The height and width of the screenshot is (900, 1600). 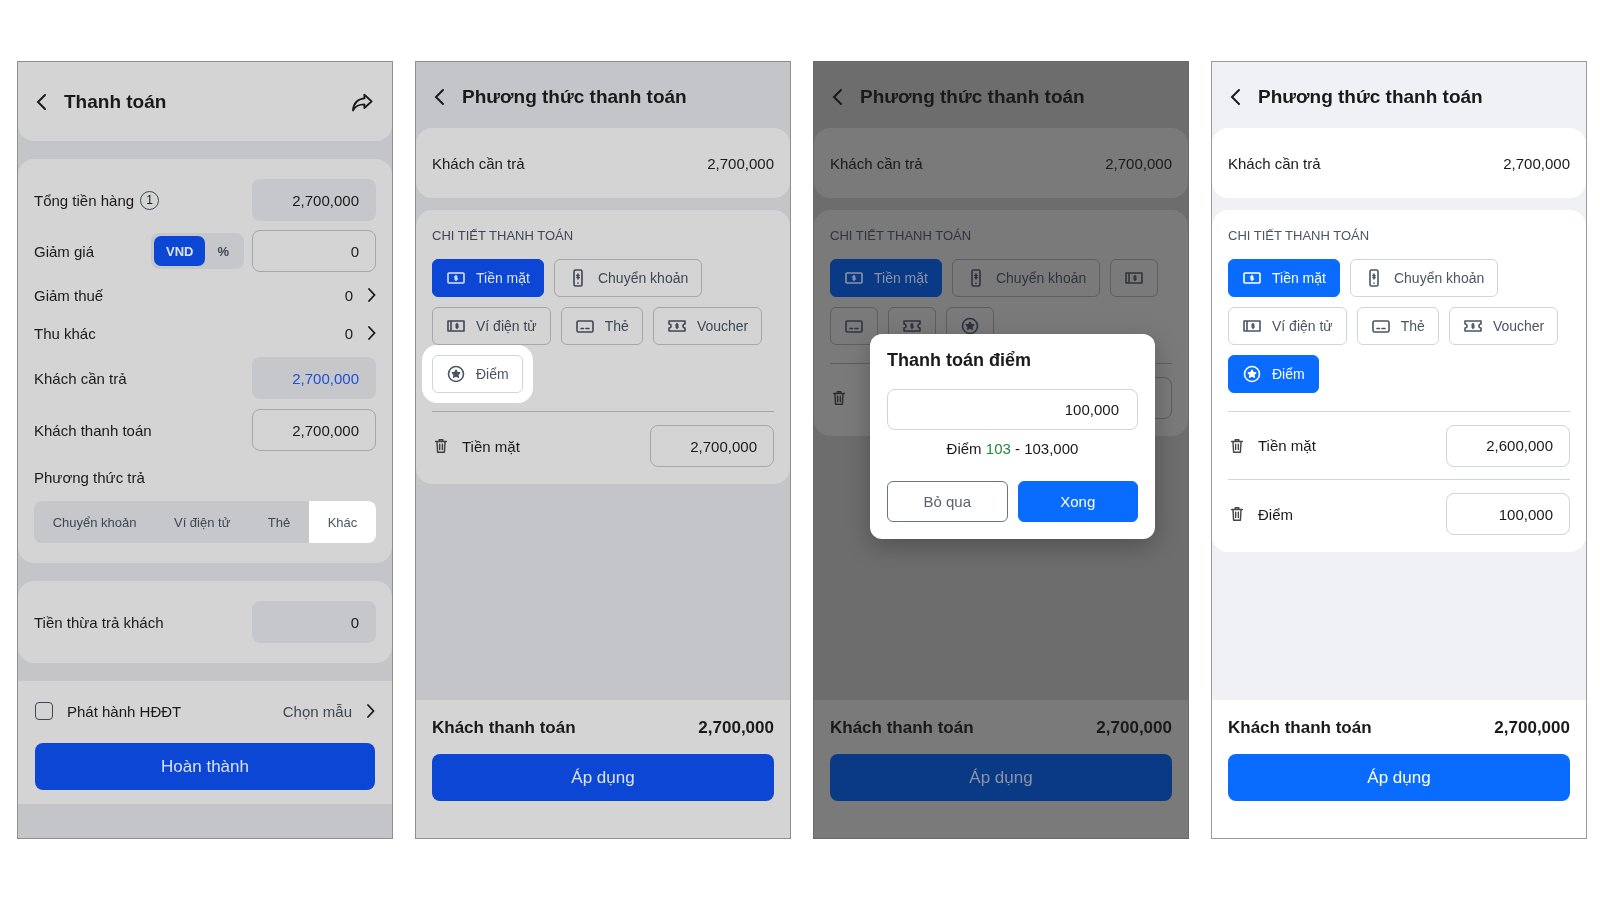 I want to click on row-label: Tiền thừa trả khách, so click(x=99, y=622).